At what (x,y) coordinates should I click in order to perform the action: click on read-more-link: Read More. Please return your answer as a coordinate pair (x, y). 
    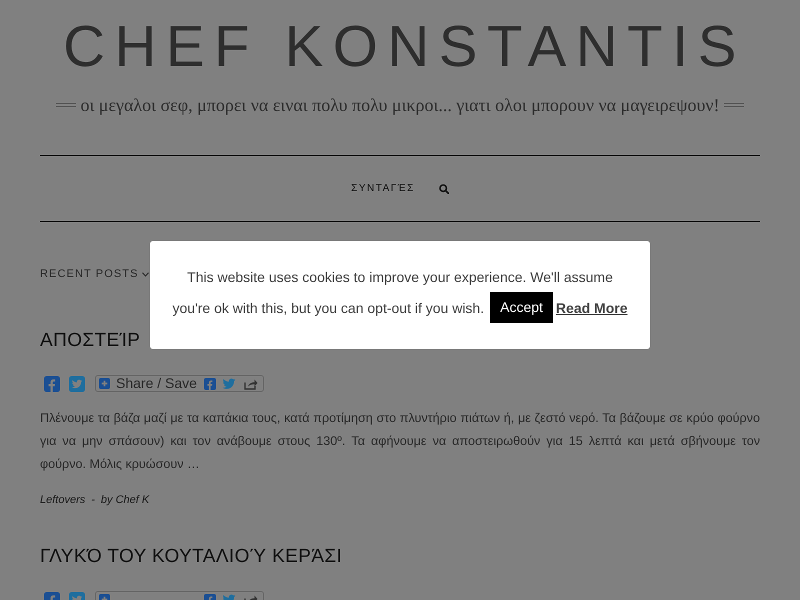
    Looking at the image, I should click on (592, 307).